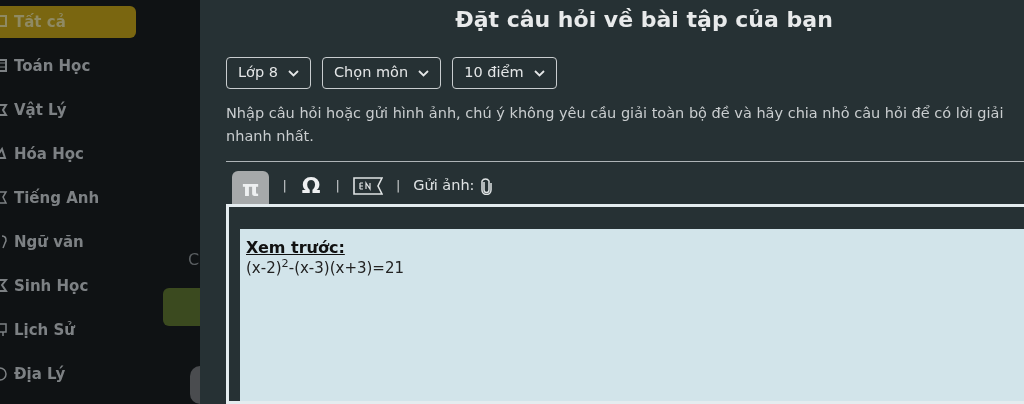 This screenshot has height=404, width=1024. I want to click on sidebar-item: Sinh Học, so click(68, 286).